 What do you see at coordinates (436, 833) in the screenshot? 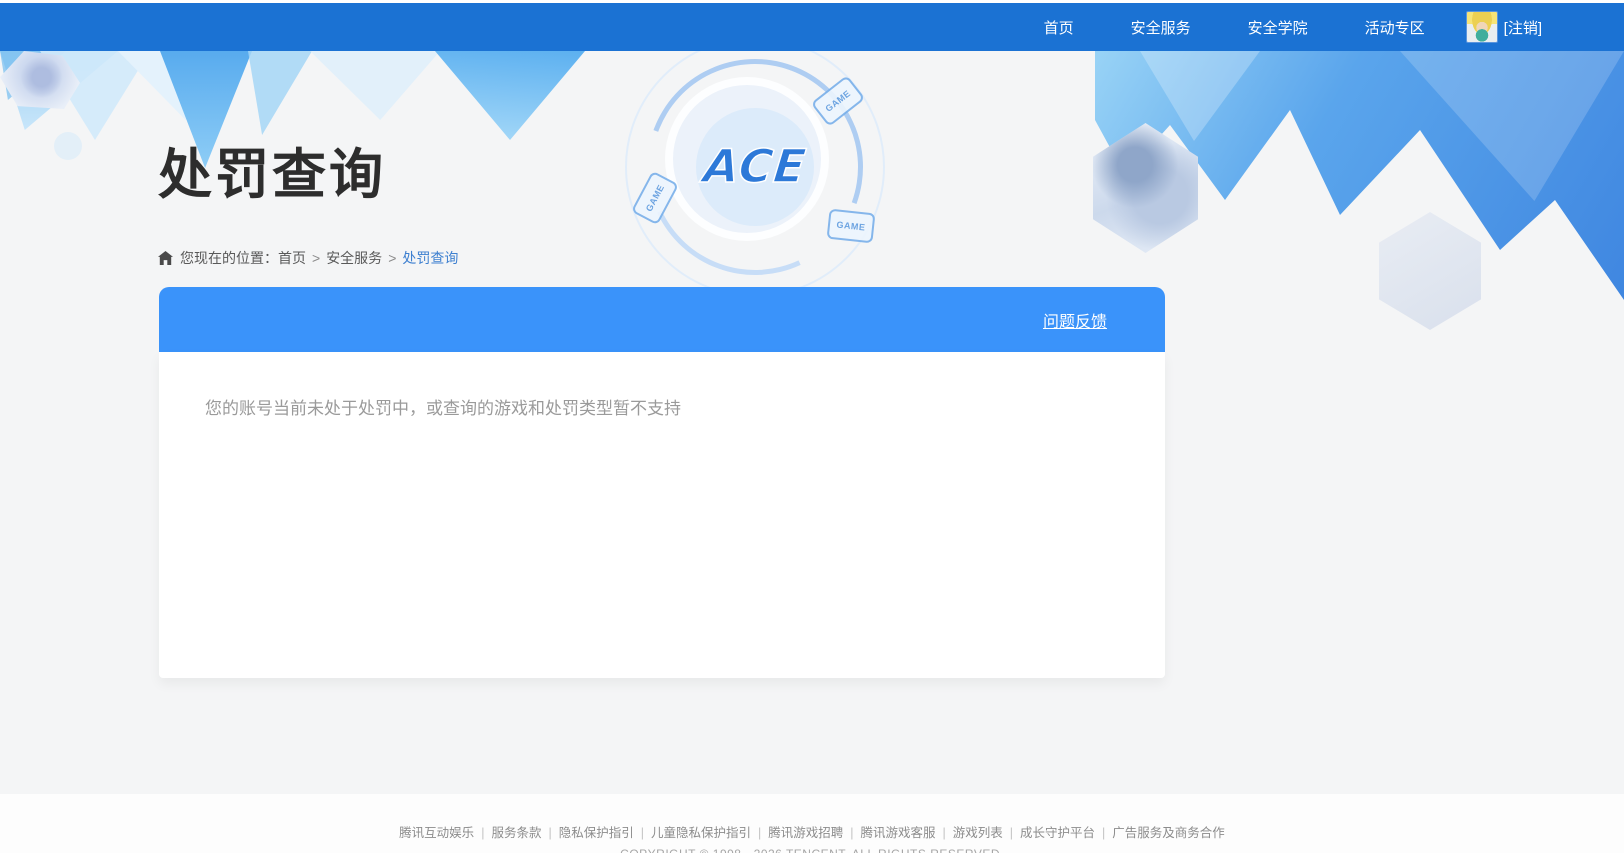
I see `footer-link-tencent-games: 腾讯互动娱乐` at bounding box center [436, 833].